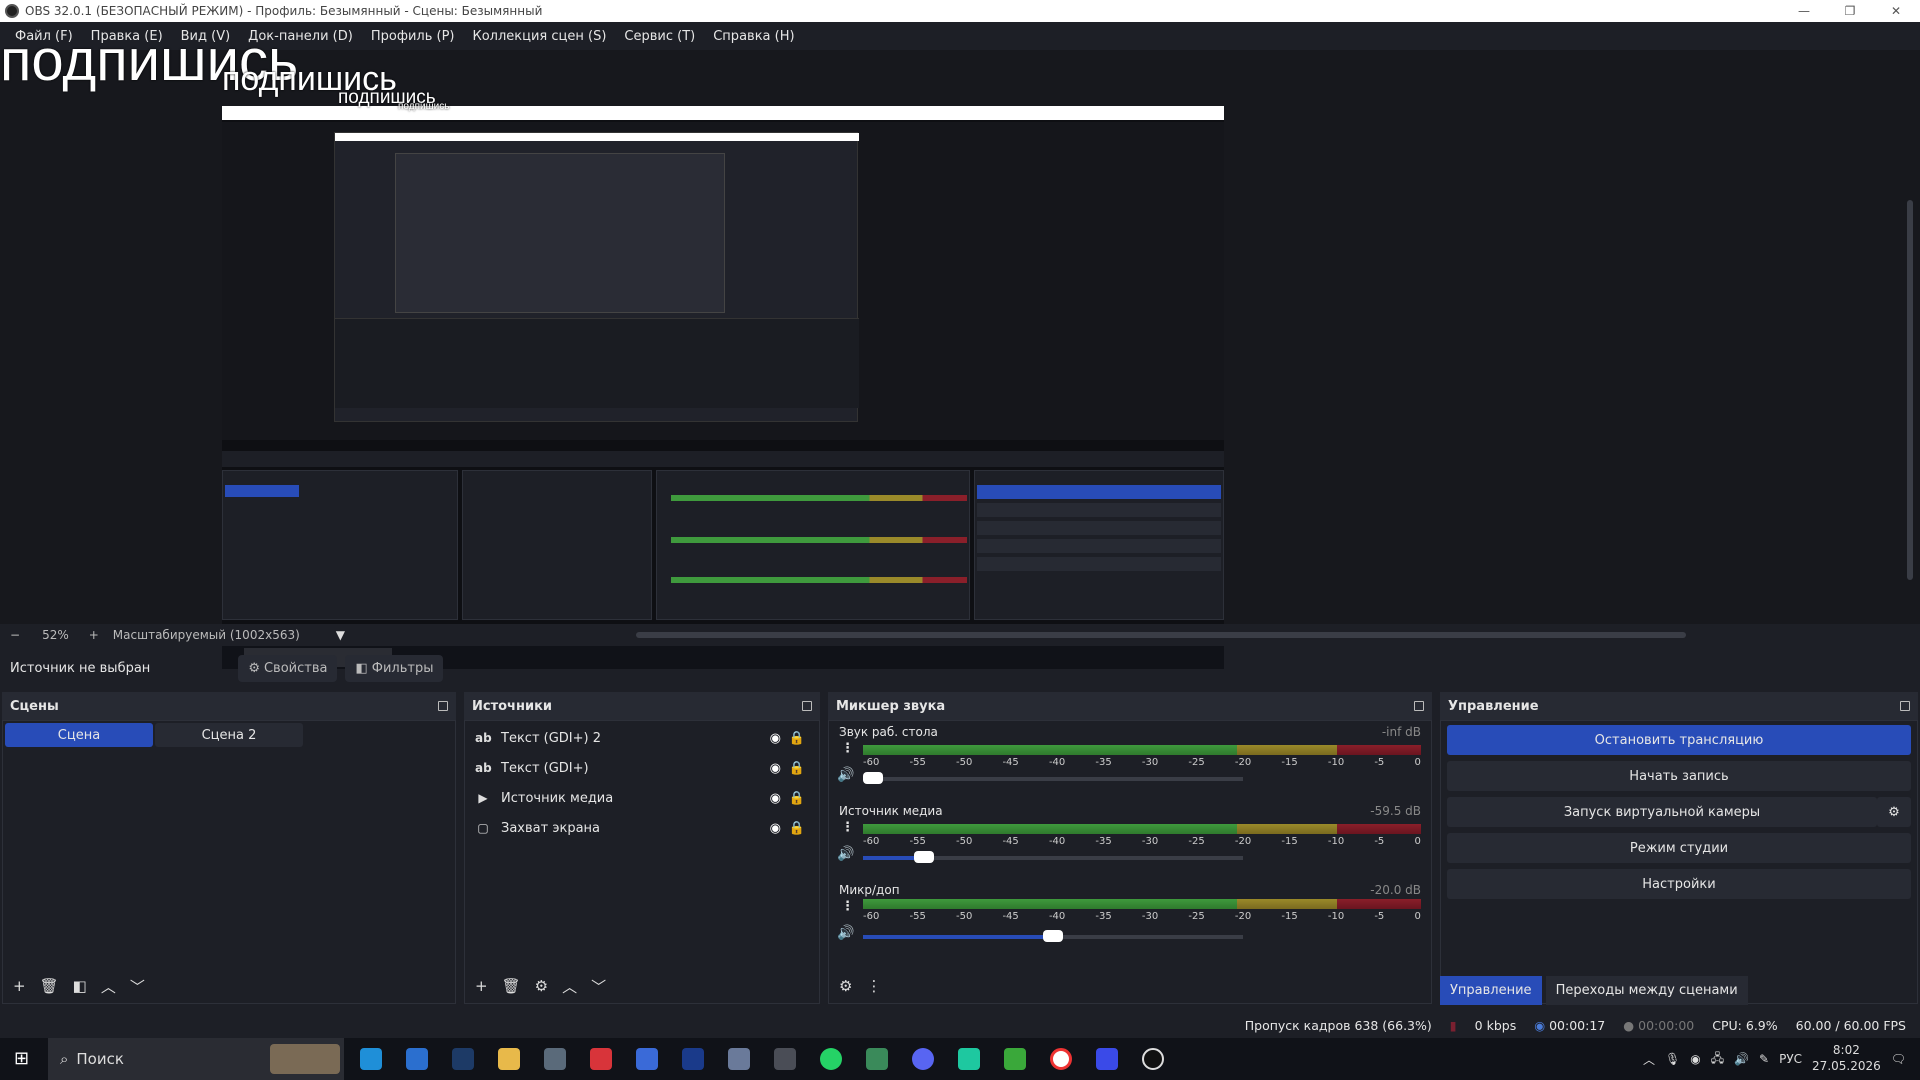 The image size is (1920, 1080). I want to click on menu-help: Справка (H), so click(753, 36).